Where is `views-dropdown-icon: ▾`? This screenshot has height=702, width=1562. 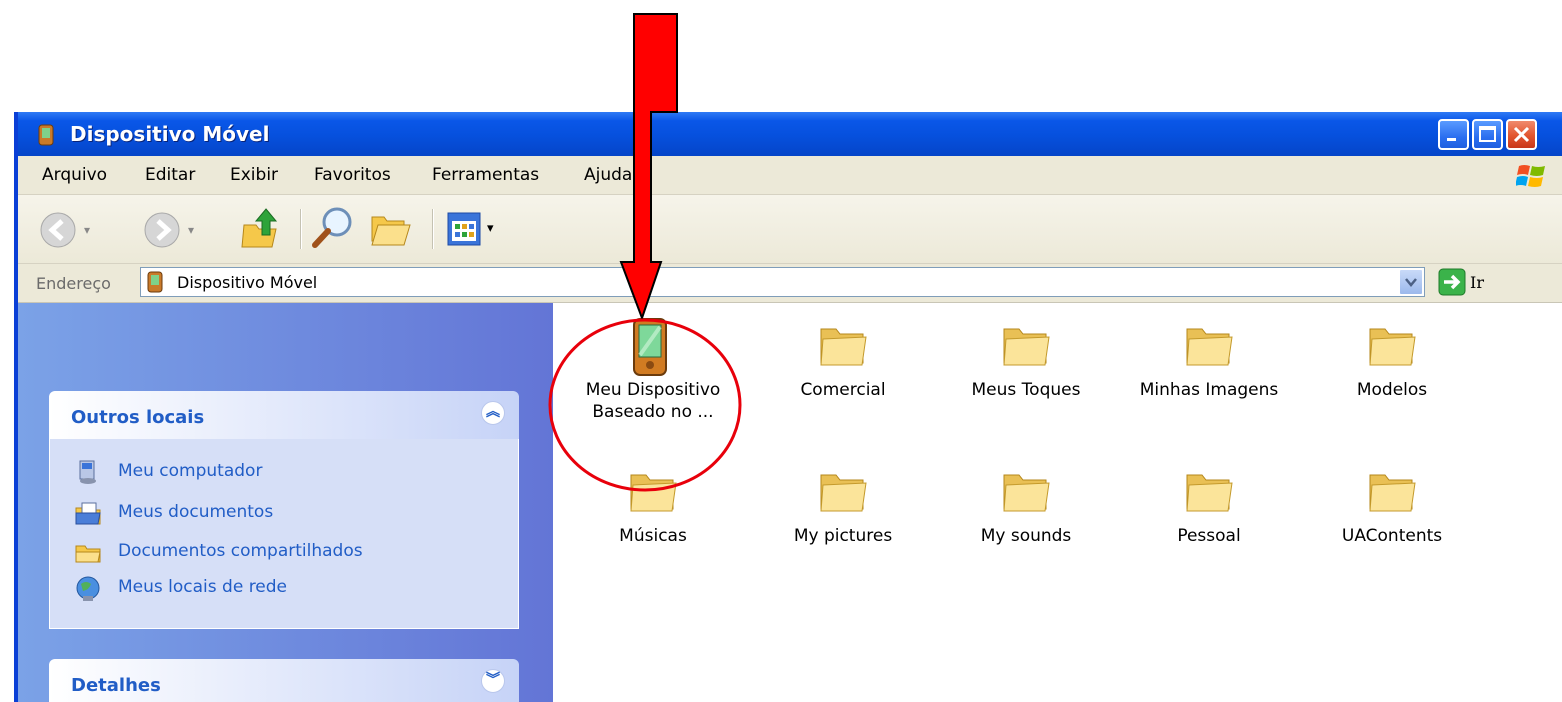 views-dropdown-icon: ▾ is located at coordinates (490, 228).